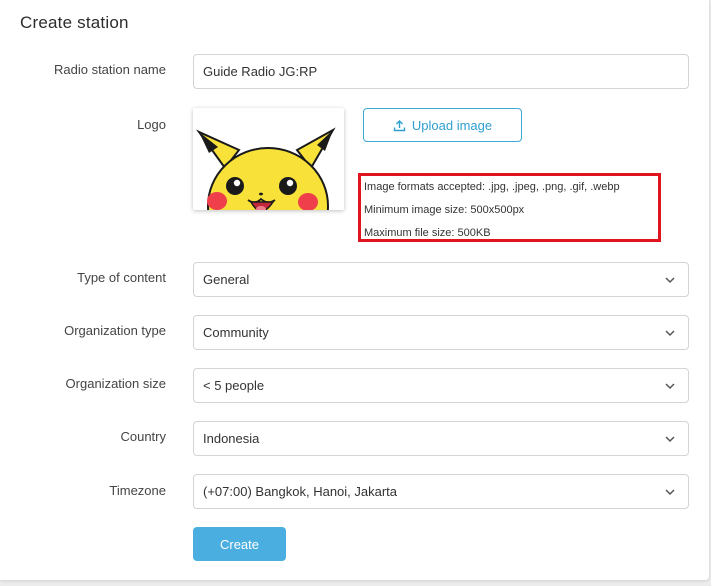 Image resolution: width=711 pixels, height=586 pixels. I want to click on organization-size-select: < 5 people, so click(441, 385).